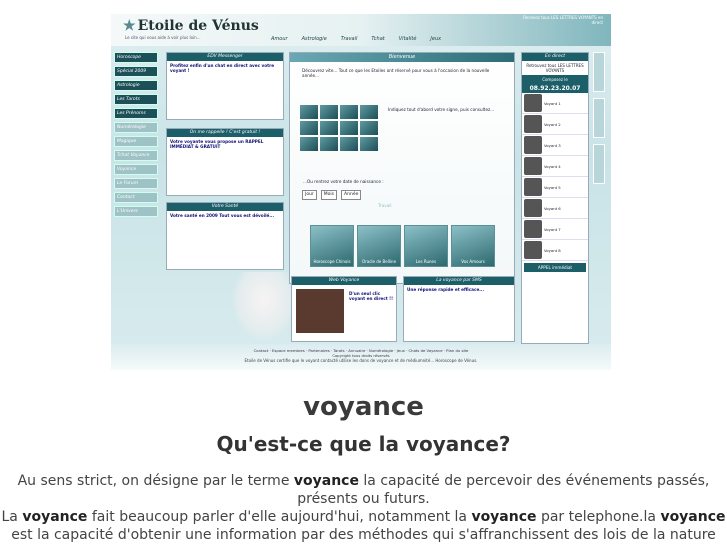 This screenshot has height=545, width=727. I want to click on voyant-name: Voyant 5, so click(552, 187).